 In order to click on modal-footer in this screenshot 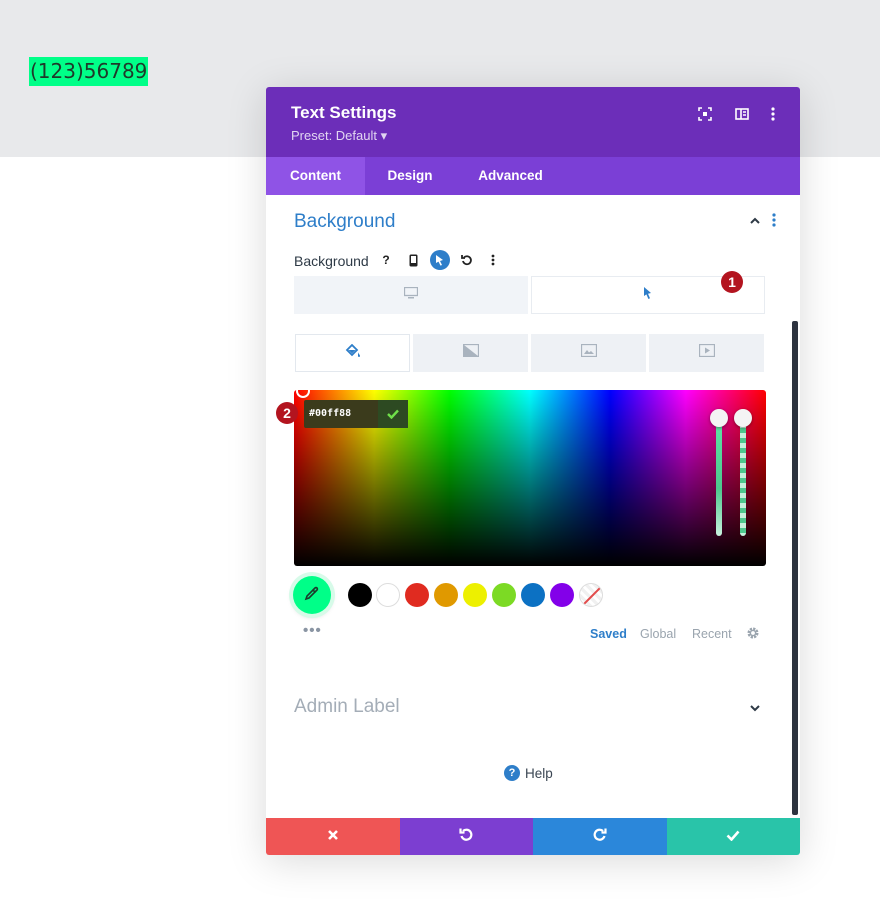, I will do `click(533, 836)`.